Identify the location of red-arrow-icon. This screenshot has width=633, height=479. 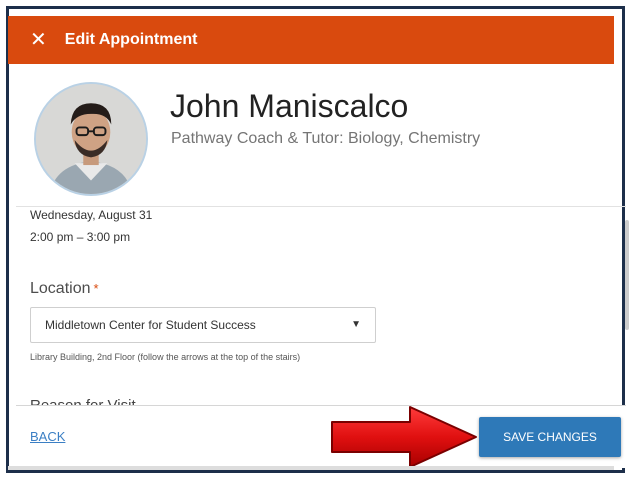
(404, 437).